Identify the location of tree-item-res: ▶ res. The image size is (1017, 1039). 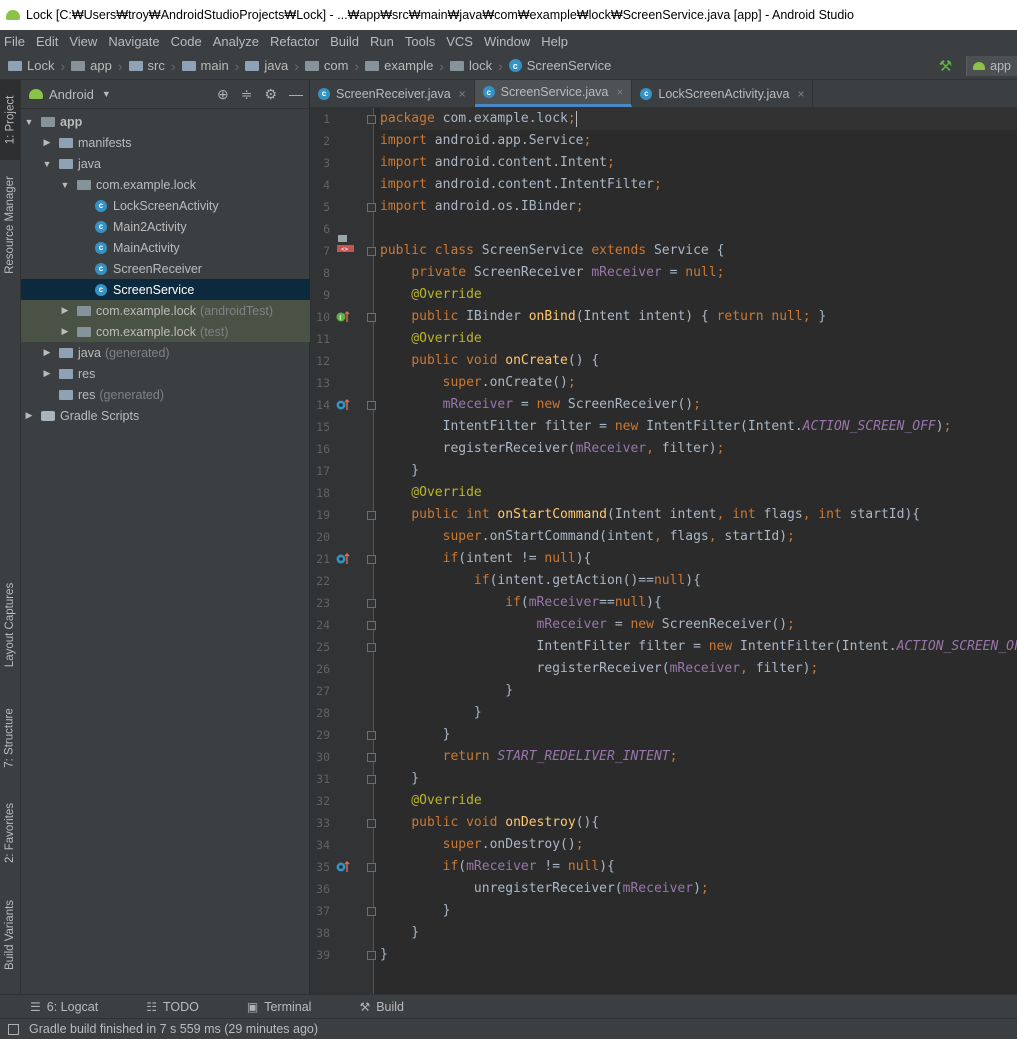
(175, 373).